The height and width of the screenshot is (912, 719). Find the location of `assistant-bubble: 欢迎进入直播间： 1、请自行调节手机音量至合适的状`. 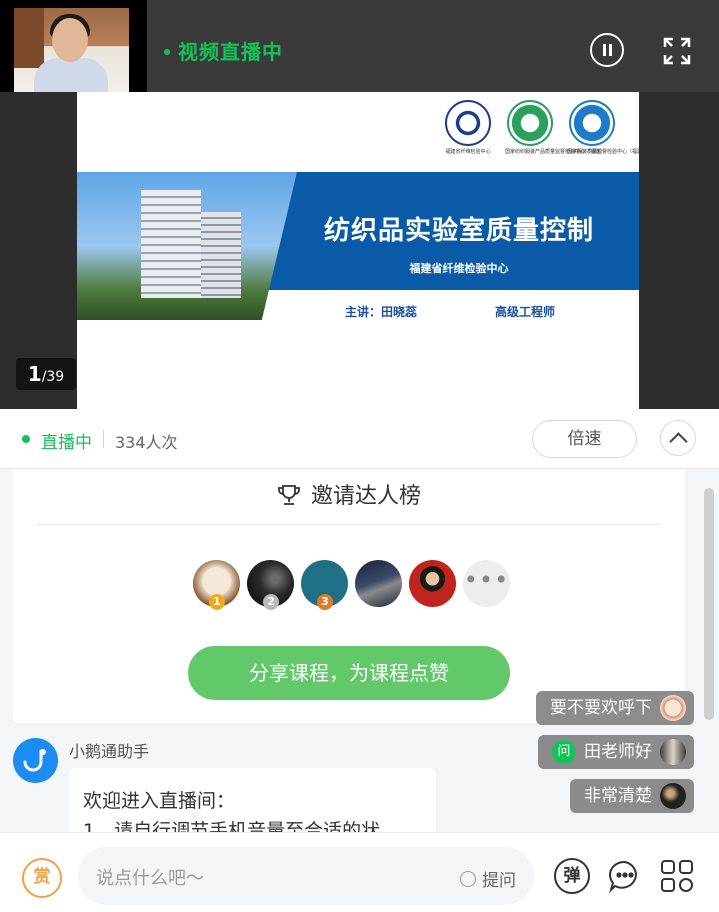

assistant-bubble: 欢迎进入直播间： 1、请自行调节手机音量至合适的状 is located at coordinates (252, 800).